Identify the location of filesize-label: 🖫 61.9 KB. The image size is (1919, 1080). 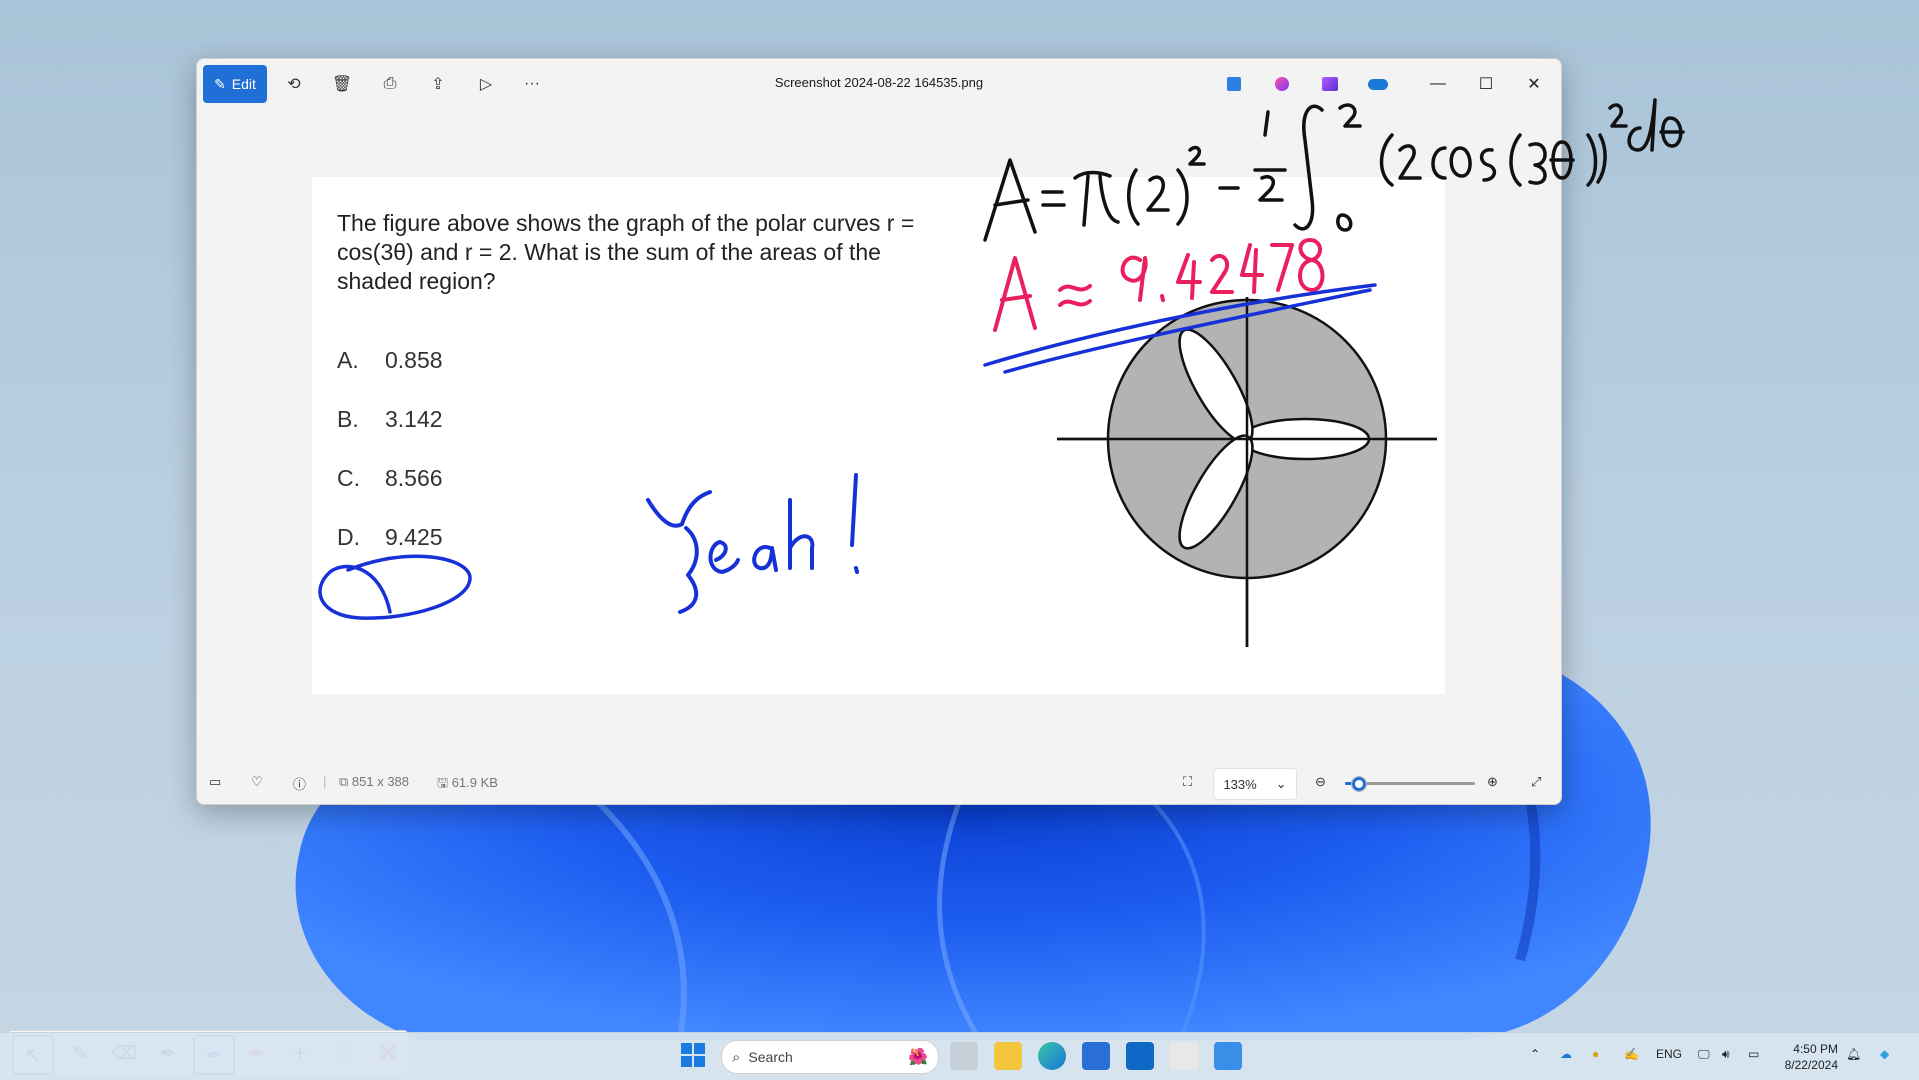
(467, 785).